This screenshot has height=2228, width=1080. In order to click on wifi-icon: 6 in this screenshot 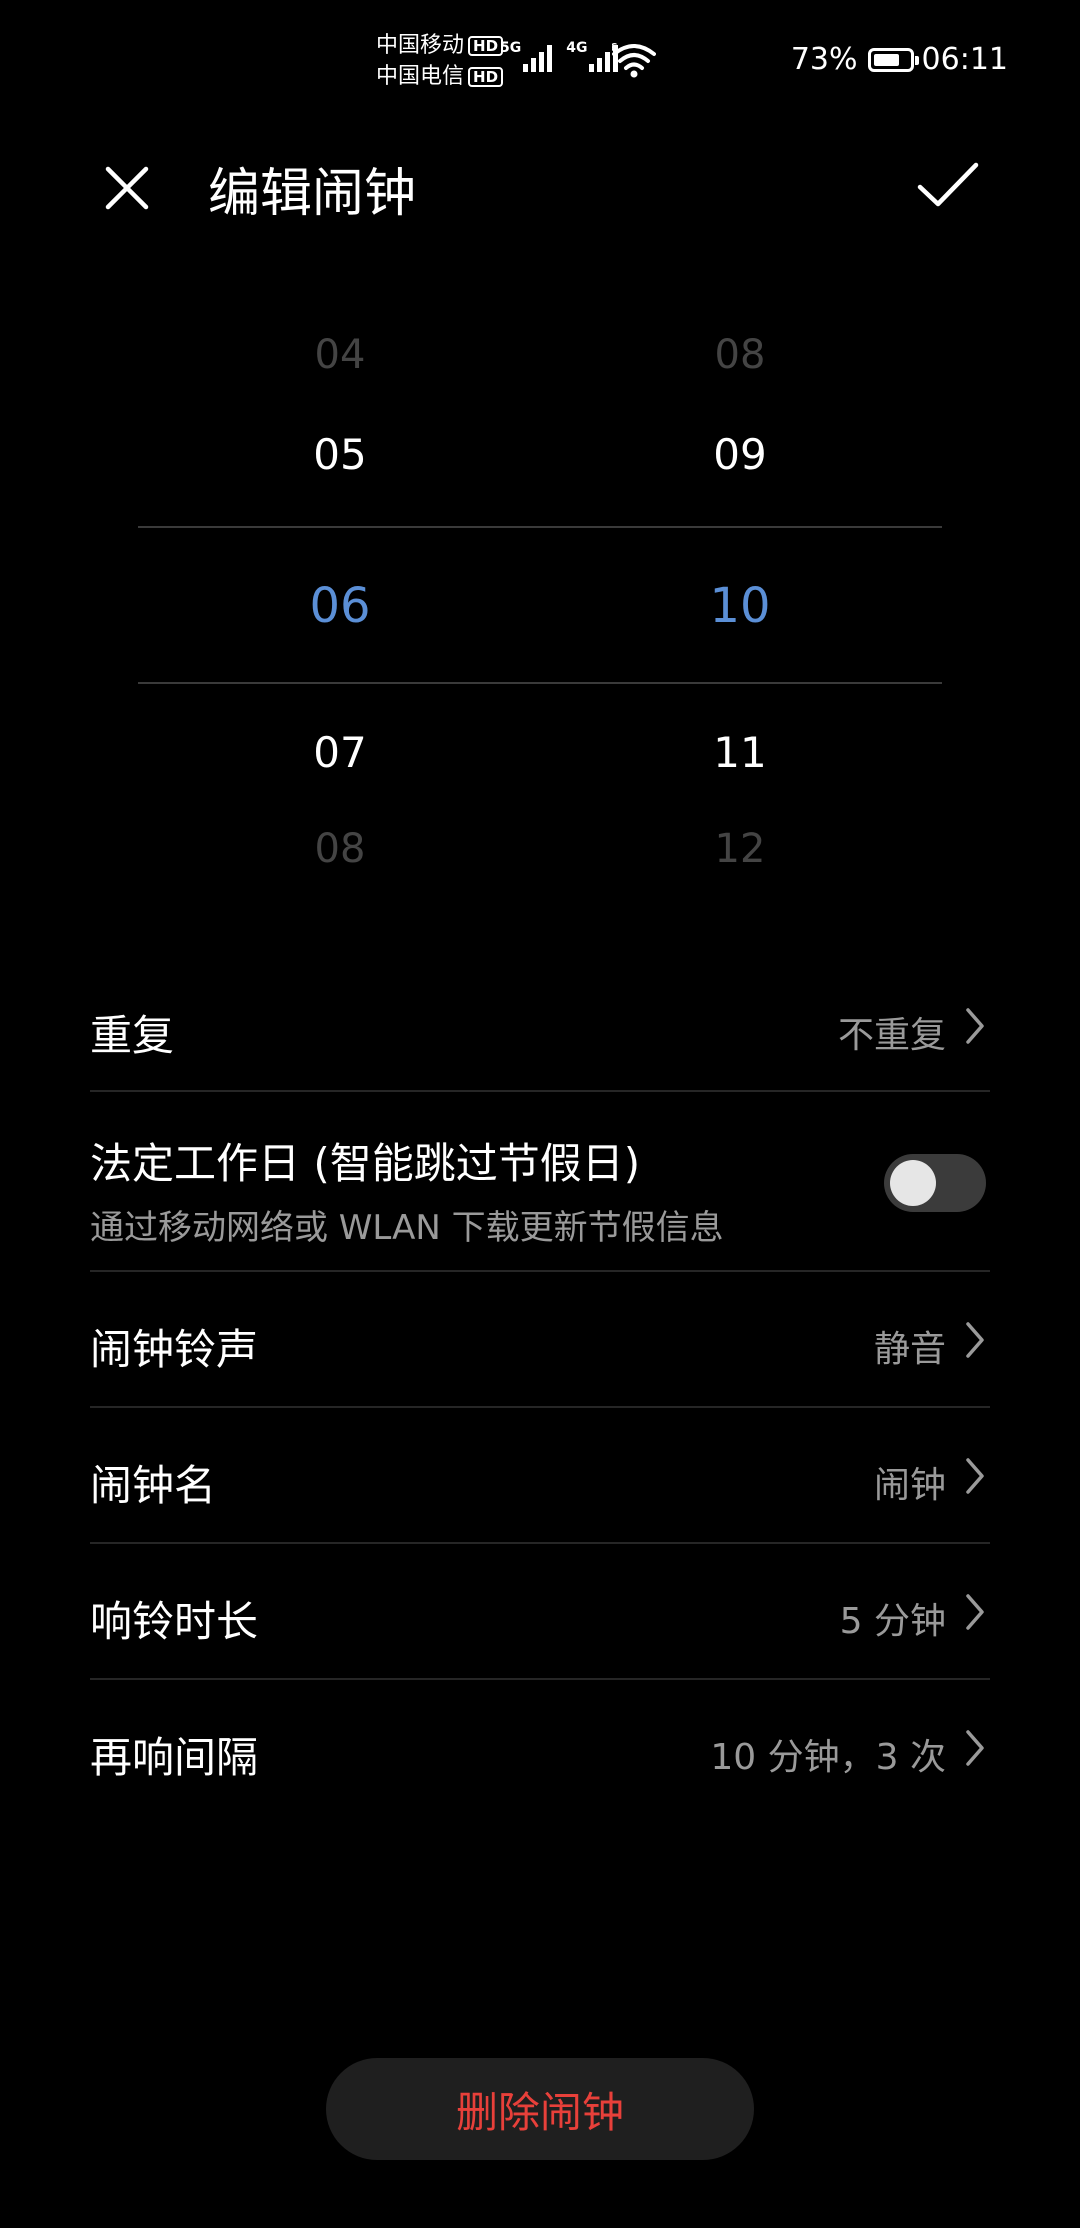, I will do `click(633, 61)`.